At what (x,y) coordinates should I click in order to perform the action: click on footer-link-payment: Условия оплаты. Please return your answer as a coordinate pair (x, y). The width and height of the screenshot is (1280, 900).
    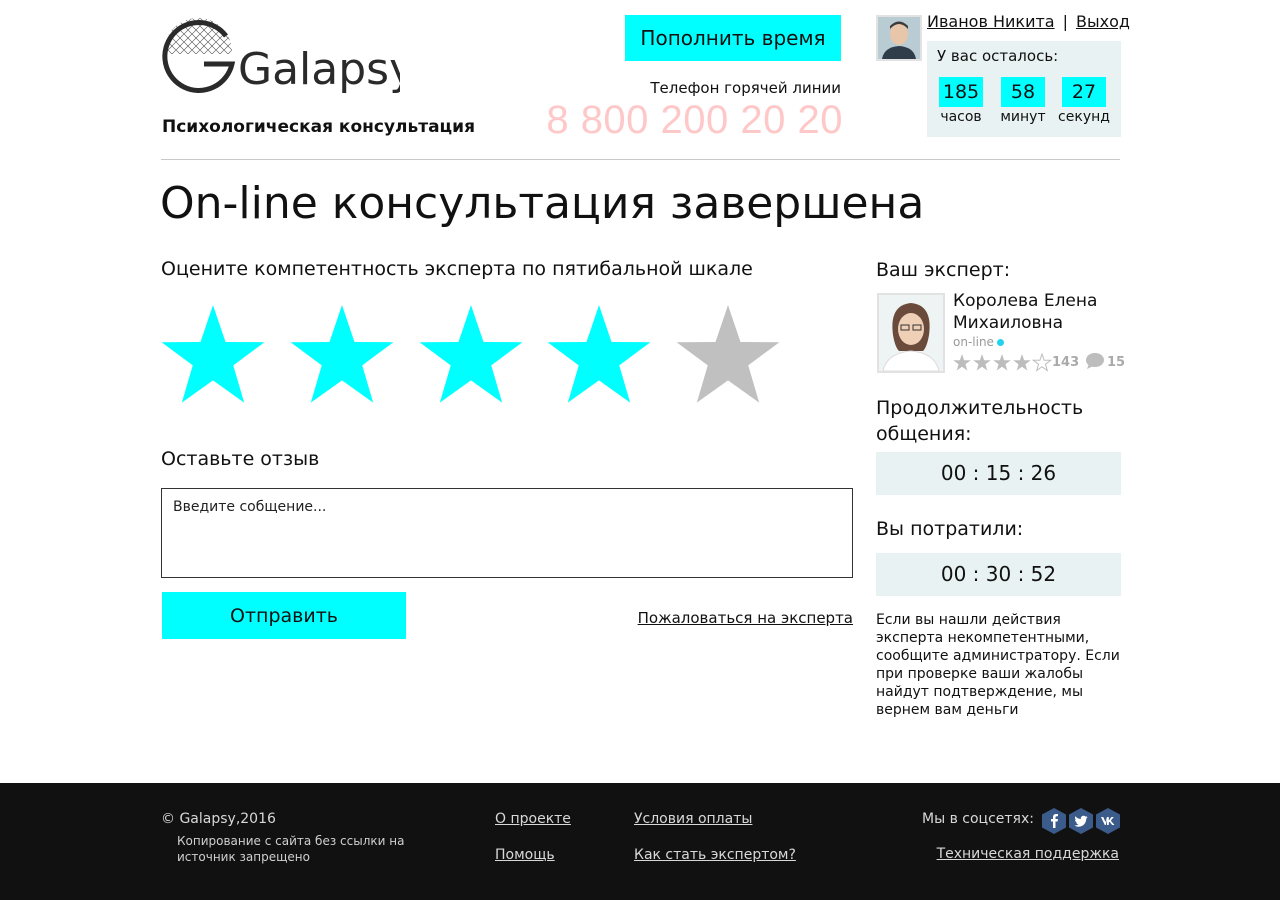
    Looking at the image, I should click on (693, 819).